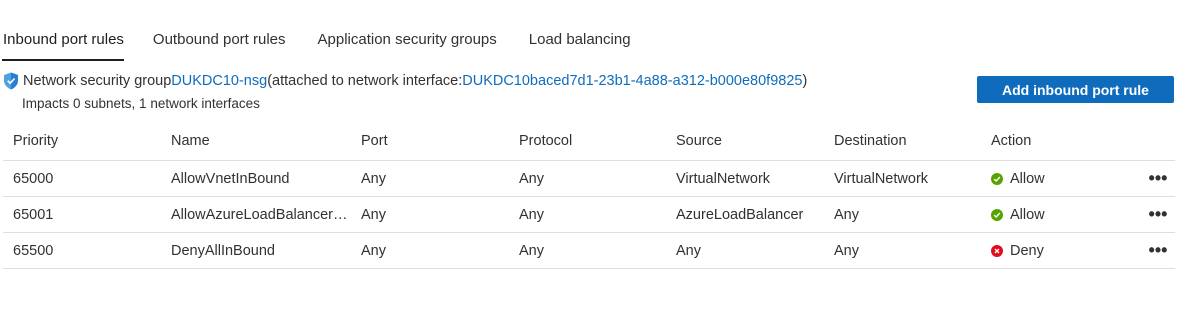  Describe the element at coordinates (745, 178) in the screenshot. I see `cell-source: VirtualNetwork` at that location.